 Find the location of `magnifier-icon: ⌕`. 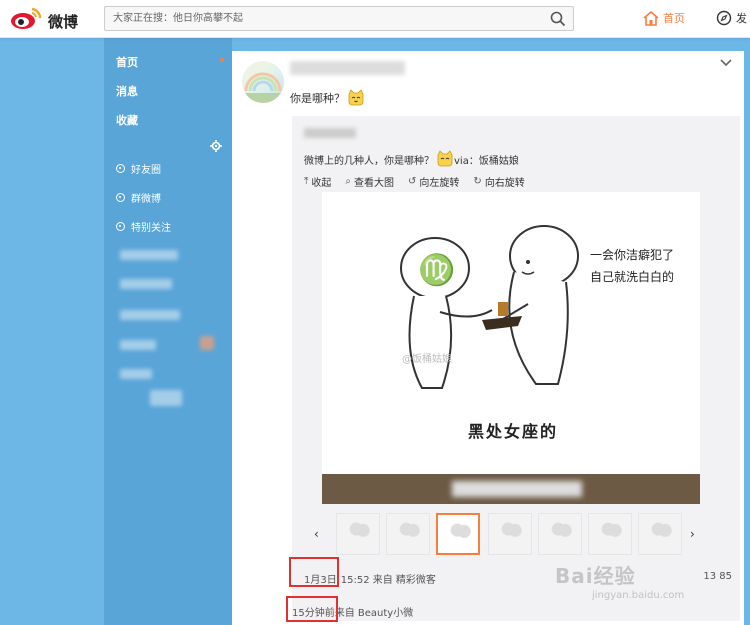

magnifier-icon: ⌕ is located at coordinates (348, 181).